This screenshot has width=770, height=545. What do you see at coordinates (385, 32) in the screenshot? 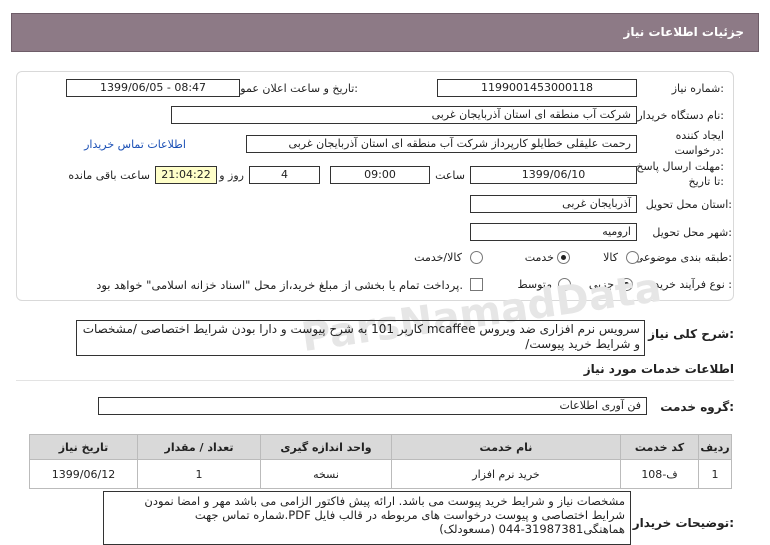
I see `page-header: جزئیات اطلاعات نیاز` at bounding box center [385, 32].